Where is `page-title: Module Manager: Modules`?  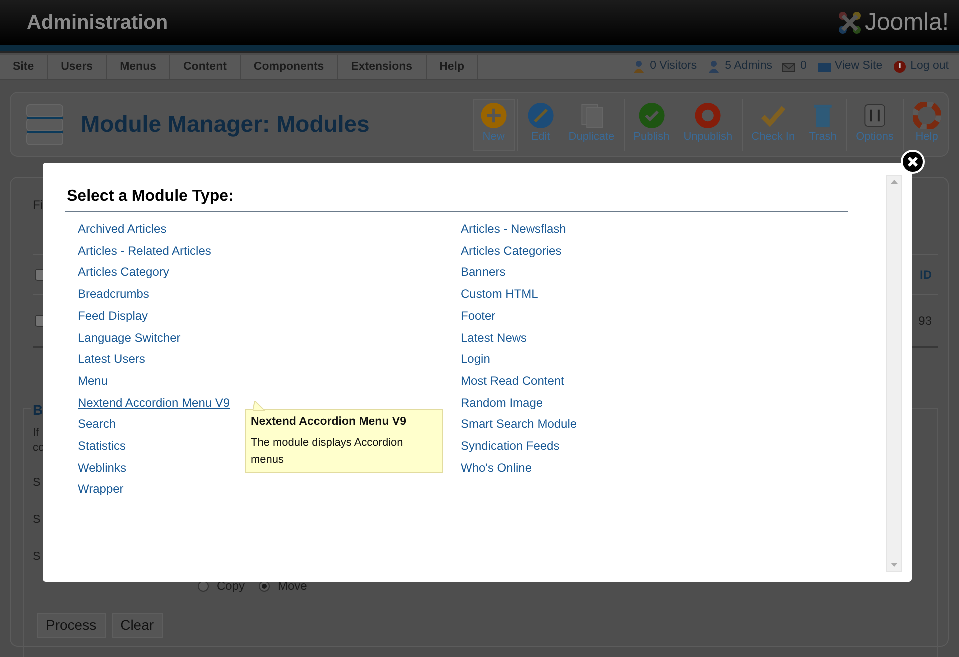 page-title: Module Manager: Modules is located at coordinates (226, 125).